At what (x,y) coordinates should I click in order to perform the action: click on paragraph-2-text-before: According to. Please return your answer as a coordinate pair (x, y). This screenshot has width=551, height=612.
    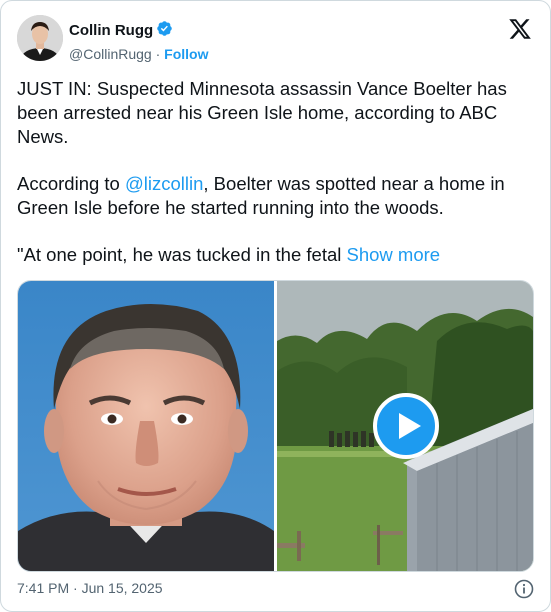
    Looking at the image, I should click on (71, 183).